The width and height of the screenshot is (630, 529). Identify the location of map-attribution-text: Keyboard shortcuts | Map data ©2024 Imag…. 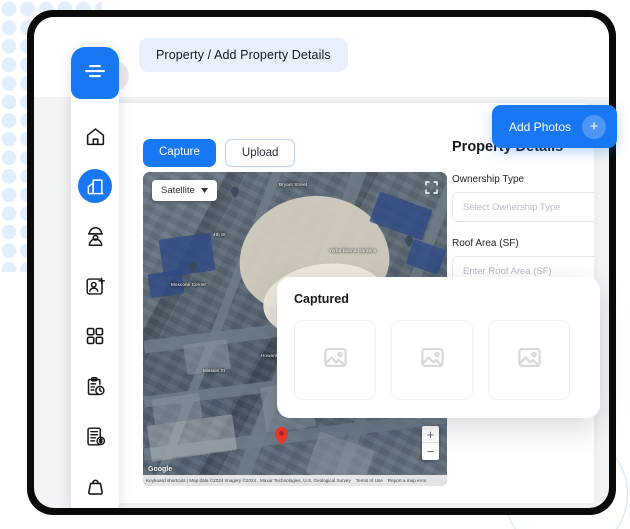
(248, 480).